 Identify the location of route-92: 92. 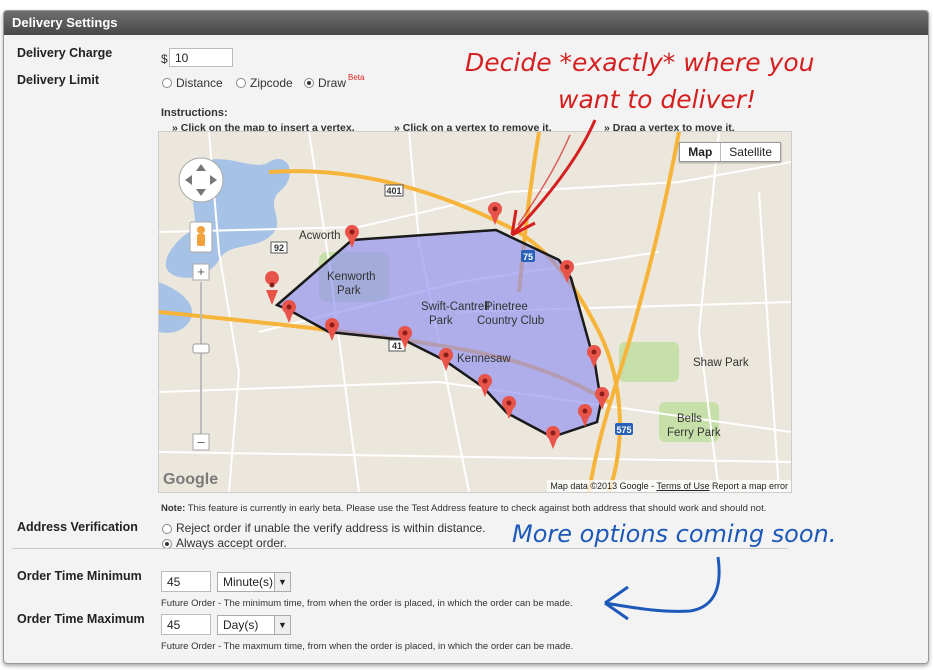
(279, 248).